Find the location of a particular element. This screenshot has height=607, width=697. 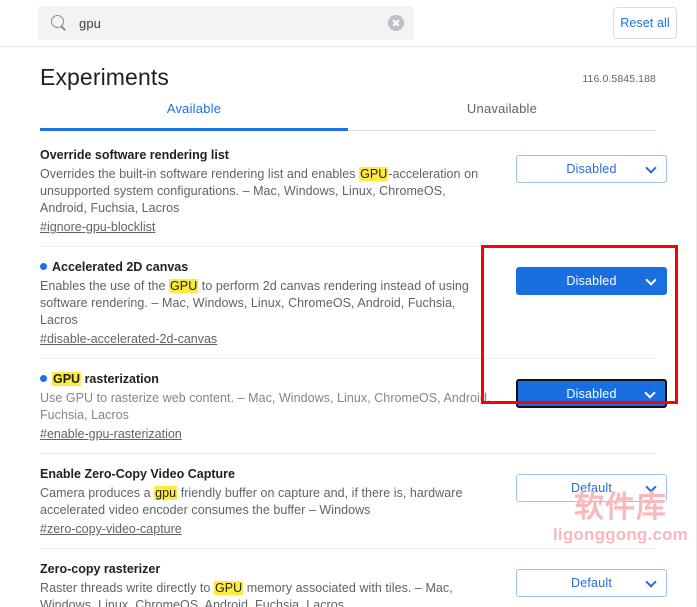

desc-part-1: Camera produces a is located at coordinates (97, 493).